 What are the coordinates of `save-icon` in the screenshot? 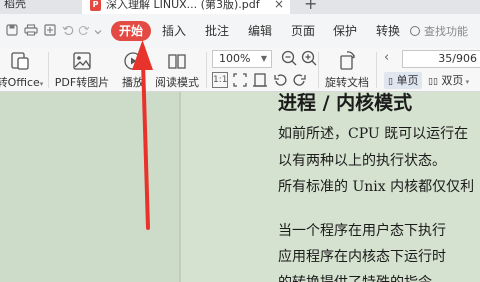 It's located at (12, 31).